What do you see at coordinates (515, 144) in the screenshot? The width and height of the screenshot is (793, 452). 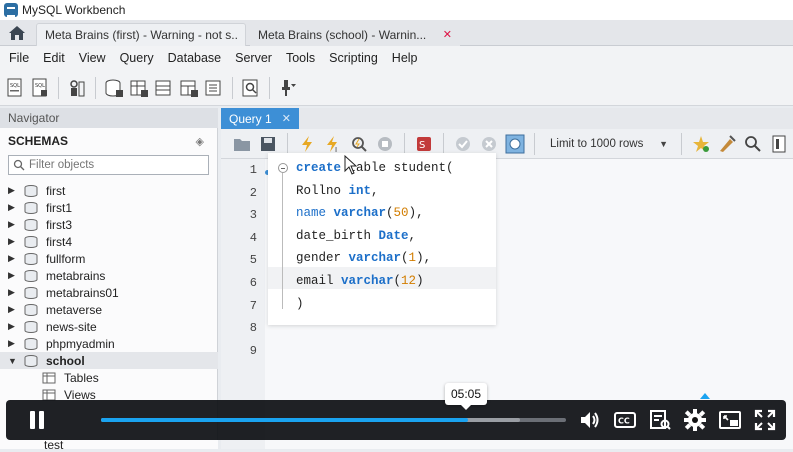 I see `autocommit-icon` at bounding box center [515, 144].